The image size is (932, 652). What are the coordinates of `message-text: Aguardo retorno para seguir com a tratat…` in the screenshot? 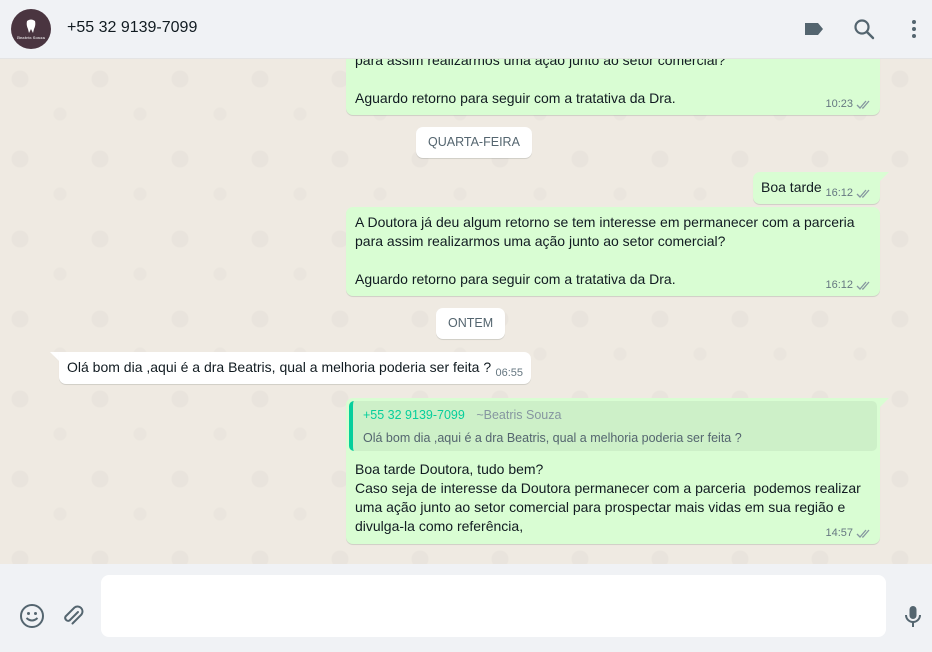 It's located at (515, 98).